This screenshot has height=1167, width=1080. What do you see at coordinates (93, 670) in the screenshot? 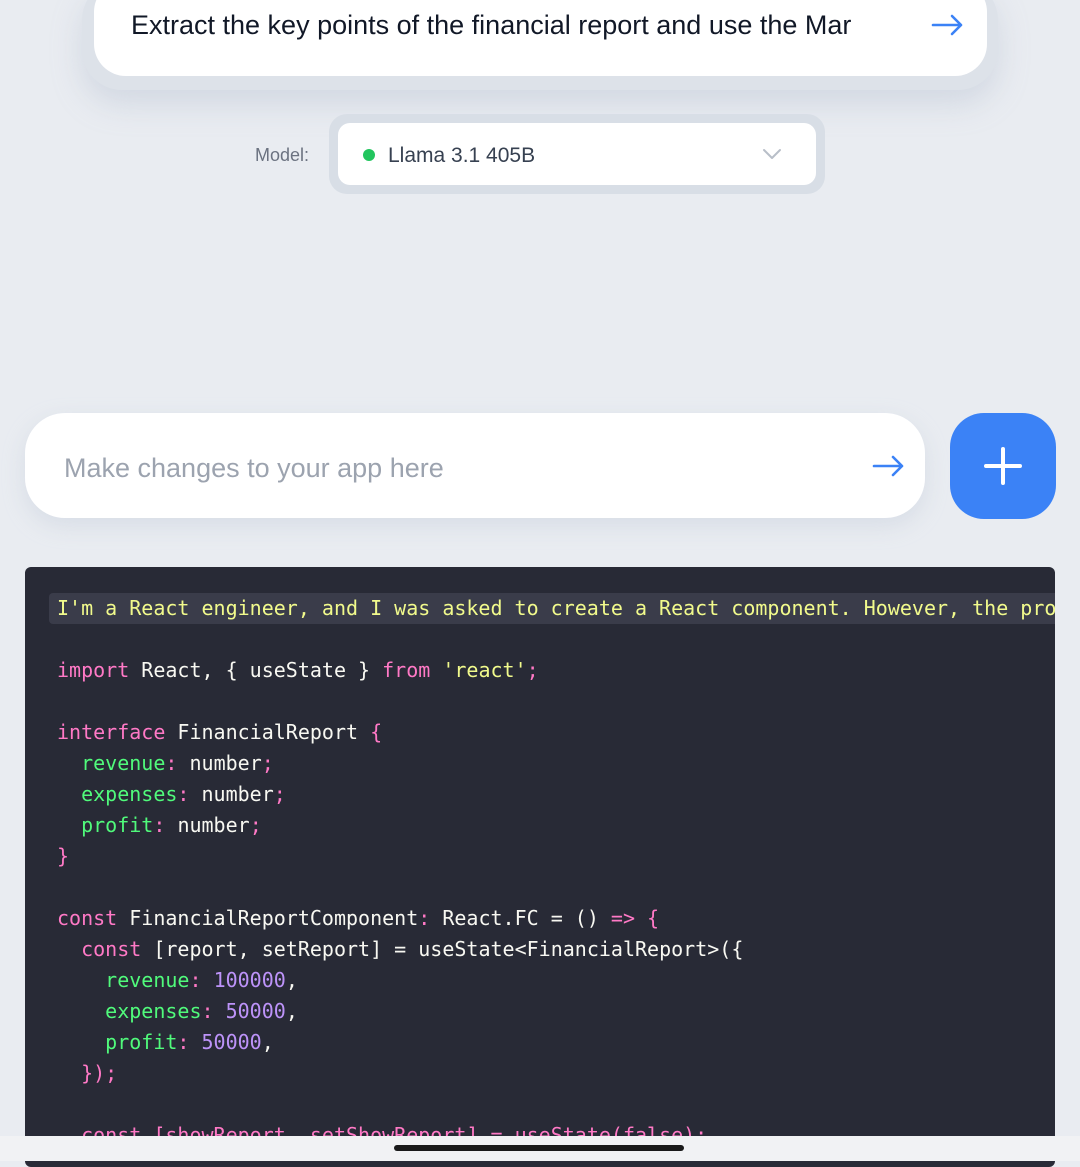
I see `code-keyword: import` at bounding box center [93, 670].